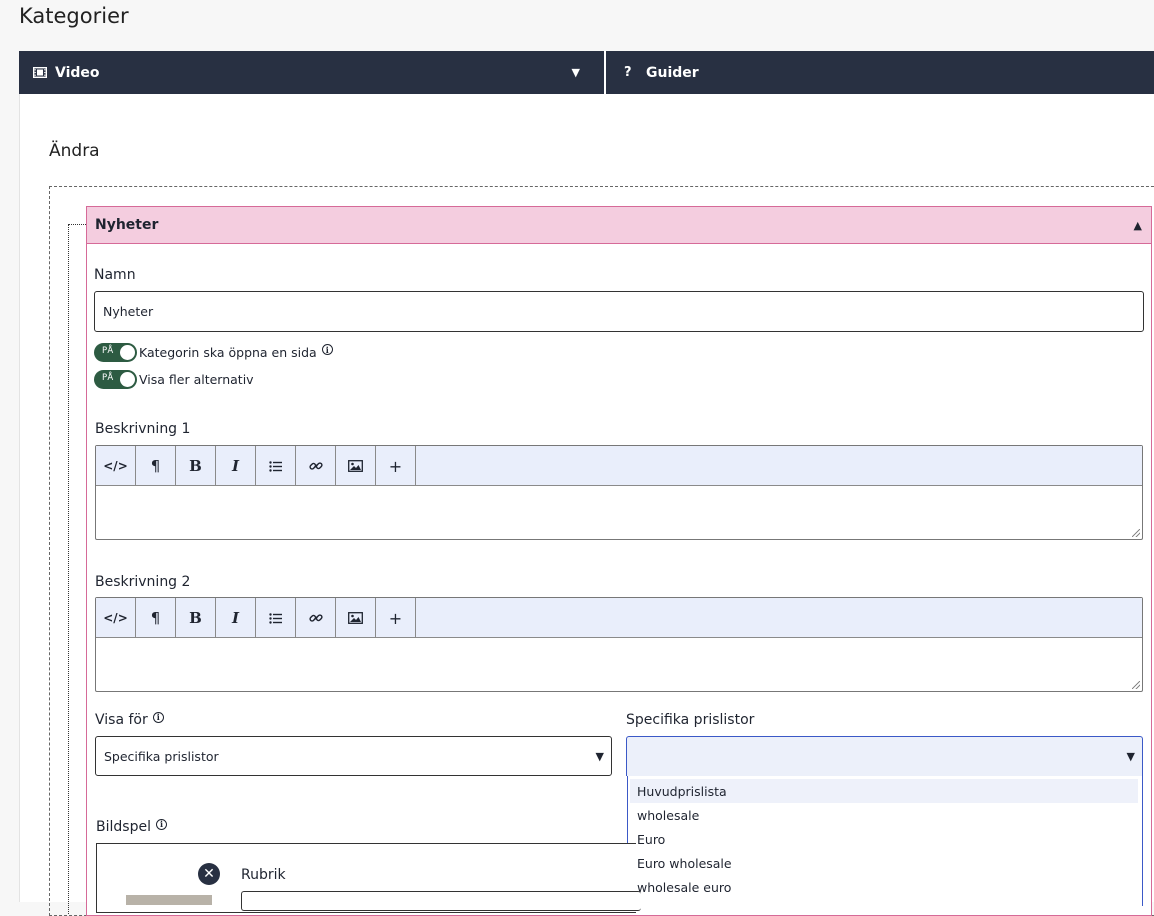 The height and width of the screenshot is (916, 1154). I want to click on visa-for-select: Specifika prislistor ▼, so click(353, 756).